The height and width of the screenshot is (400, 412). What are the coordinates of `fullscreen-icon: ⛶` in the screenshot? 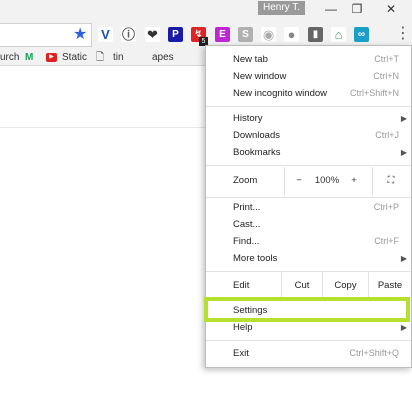 It's located at (391, 181).